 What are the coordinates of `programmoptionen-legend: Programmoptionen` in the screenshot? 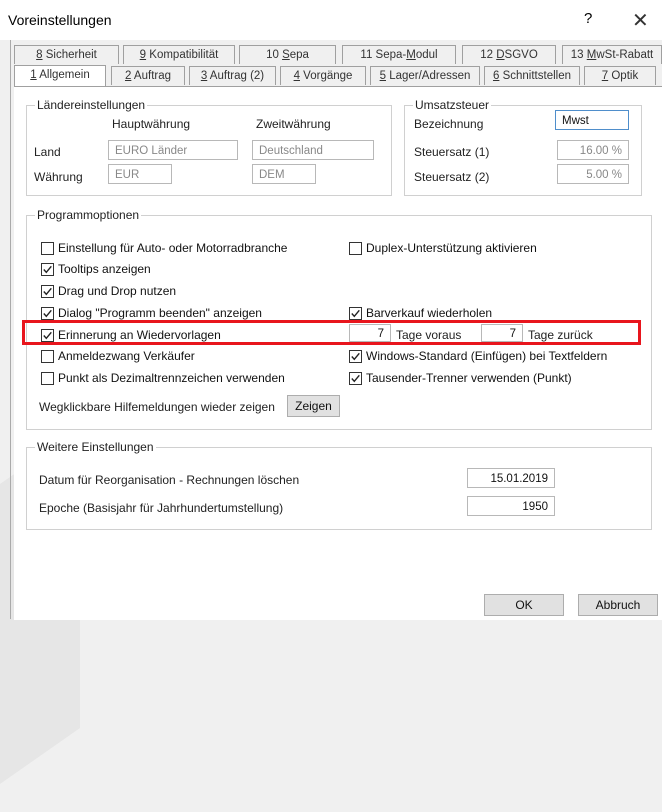 It's located at (88, 215).